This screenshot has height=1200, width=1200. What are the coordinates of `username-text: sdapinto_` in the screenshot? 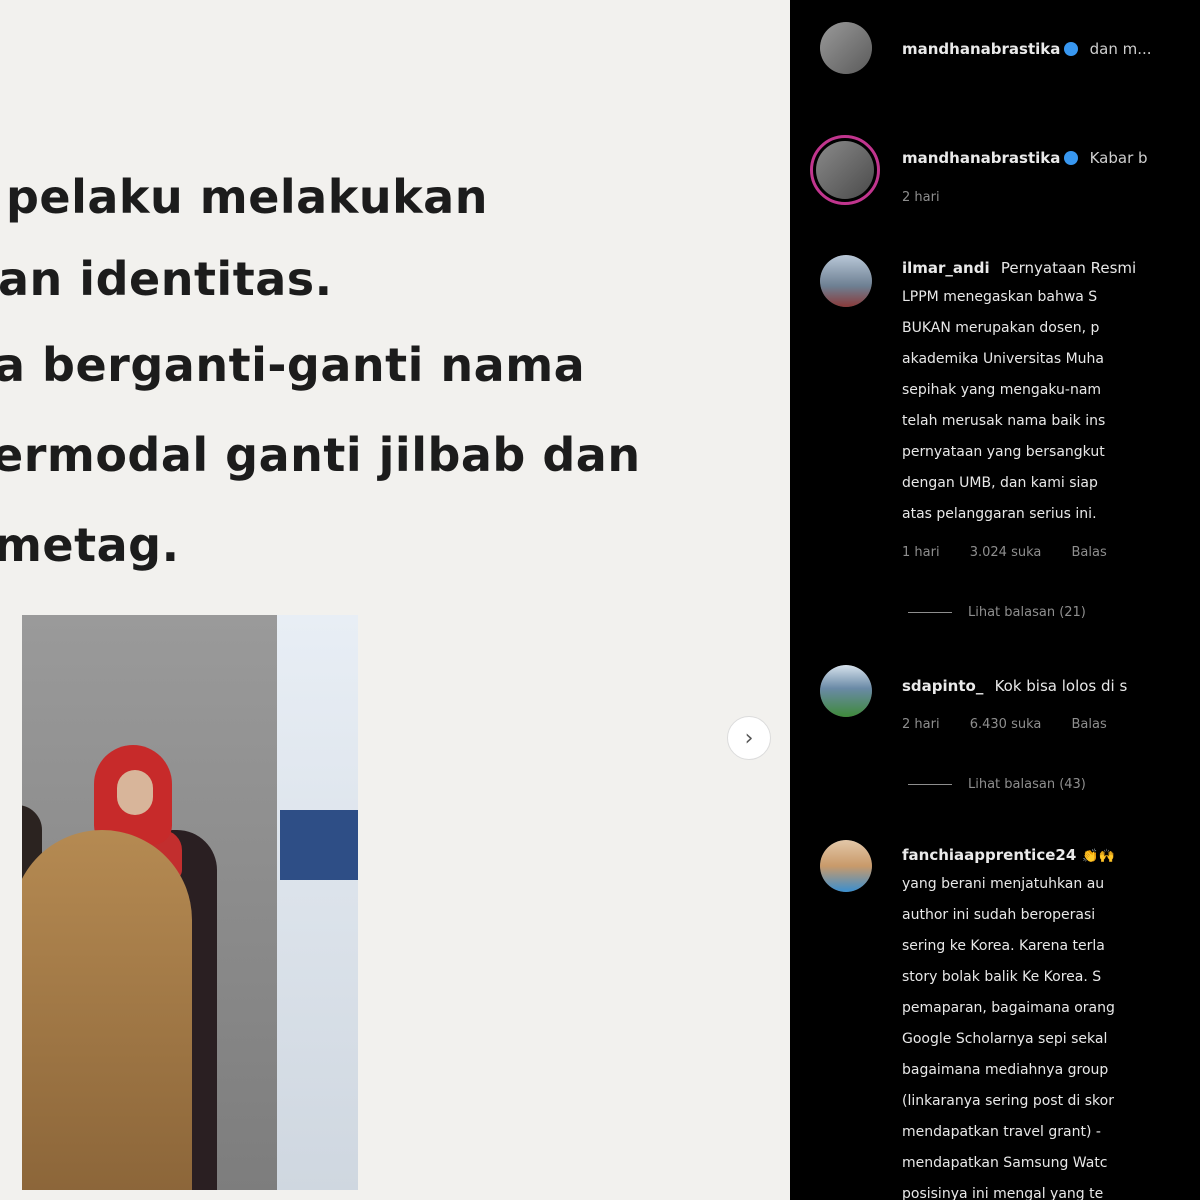 It's located at (943, 686).